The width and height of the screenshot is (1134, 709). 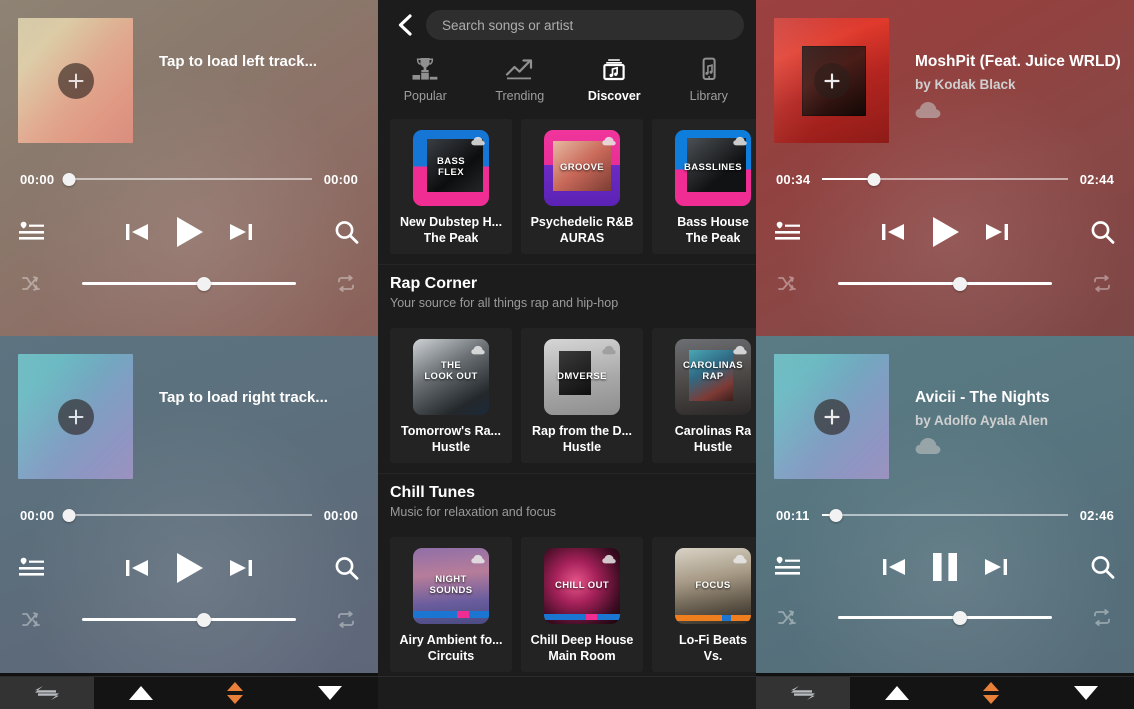 What do you see at coordinates (141, 693) in the screenshot?
I see `nav-triangle-up-icon-left` at bounding box center [141, 693].